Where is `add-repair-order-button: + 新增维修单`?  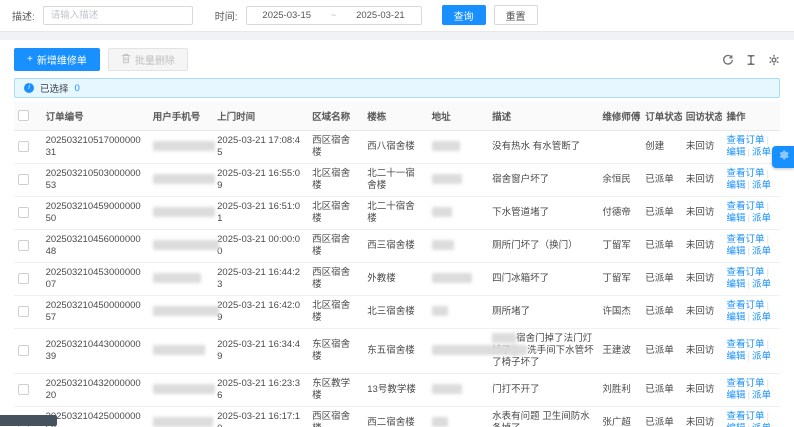 add-repair-order-button: + 新增维修单 is located at coordinates (57, 59).